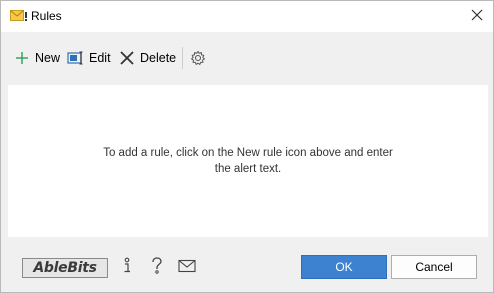  I want to click on close-icon, so click(477, 16).